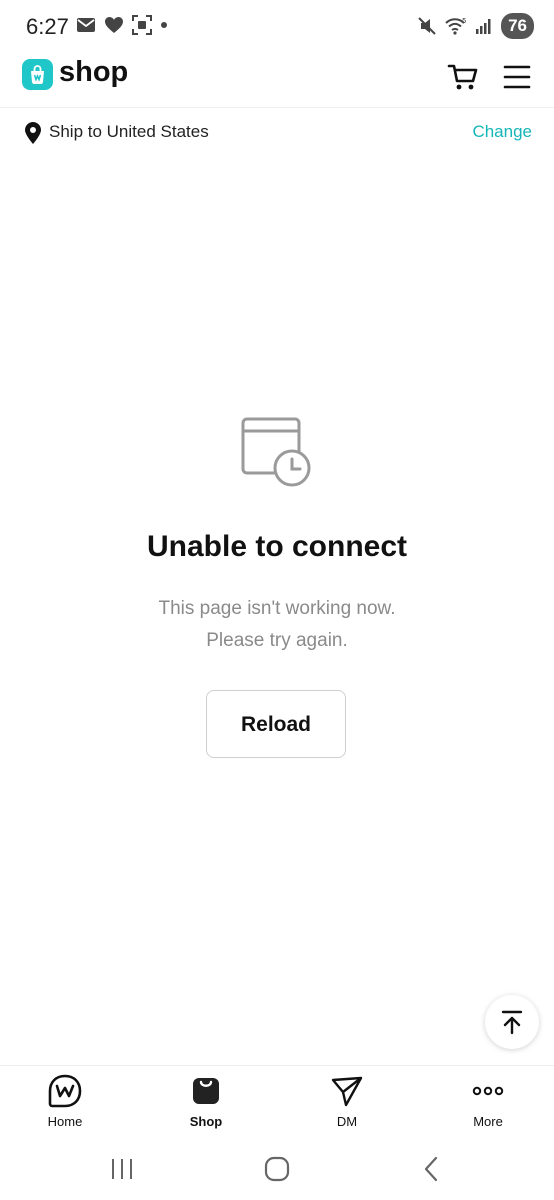  Describe the element at coordinates (347, 1121) in the screenshot. I see `nav-label-dm: DM` at that location.